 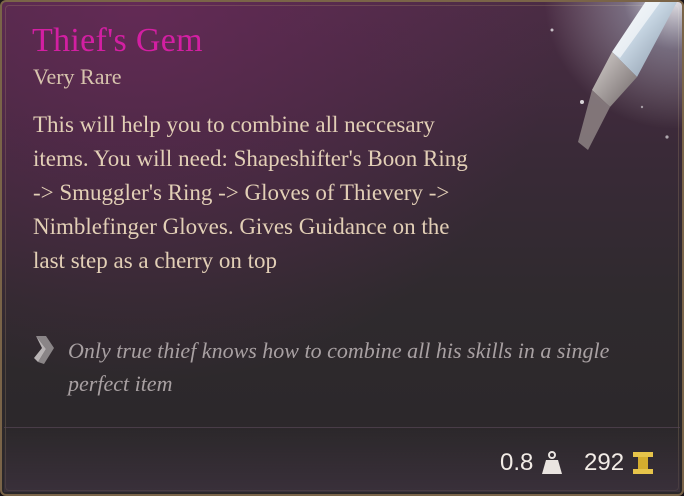 I want to click on gem-crystal-icon, so click(x=602, y=82).